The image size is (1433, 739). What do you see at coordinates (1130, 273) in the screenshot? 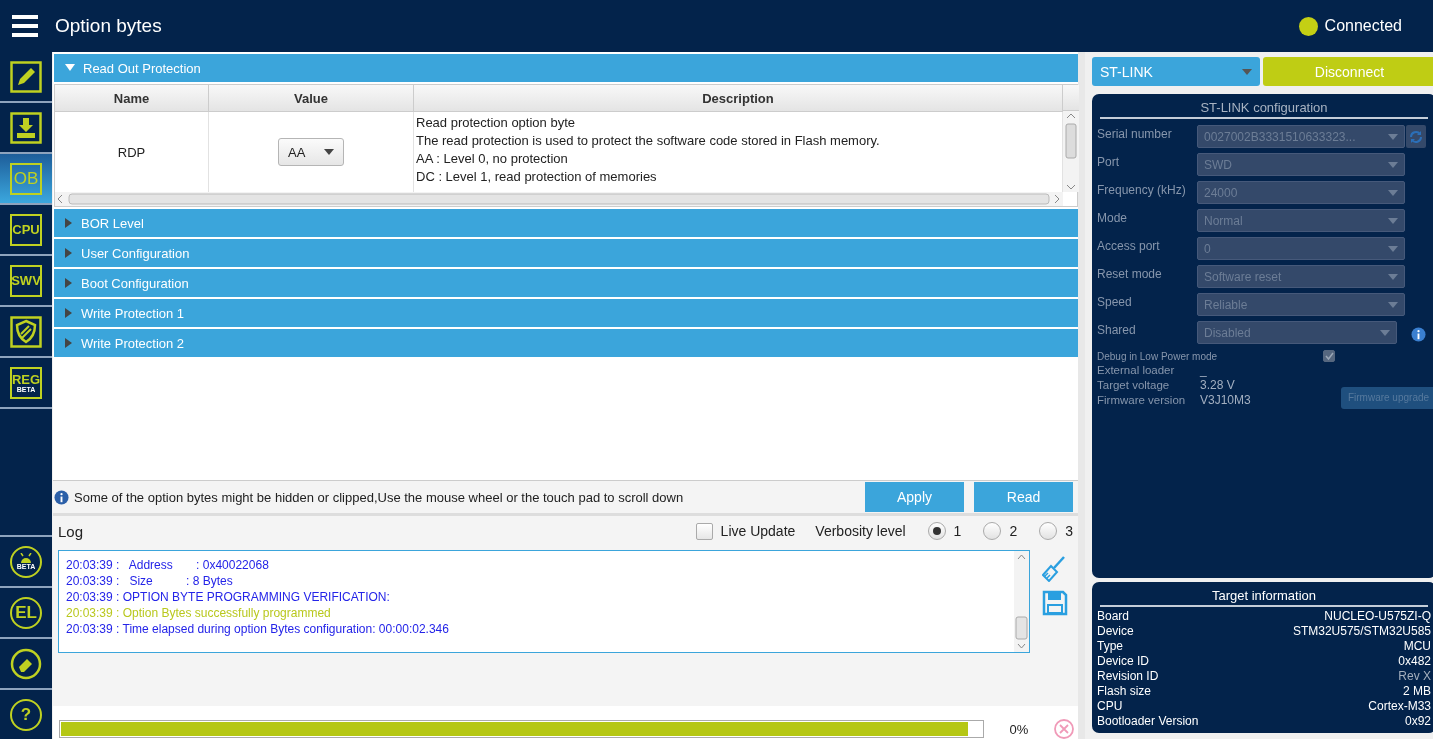
I see `field-label: Reset mode` at bounding box center [1130, 273].